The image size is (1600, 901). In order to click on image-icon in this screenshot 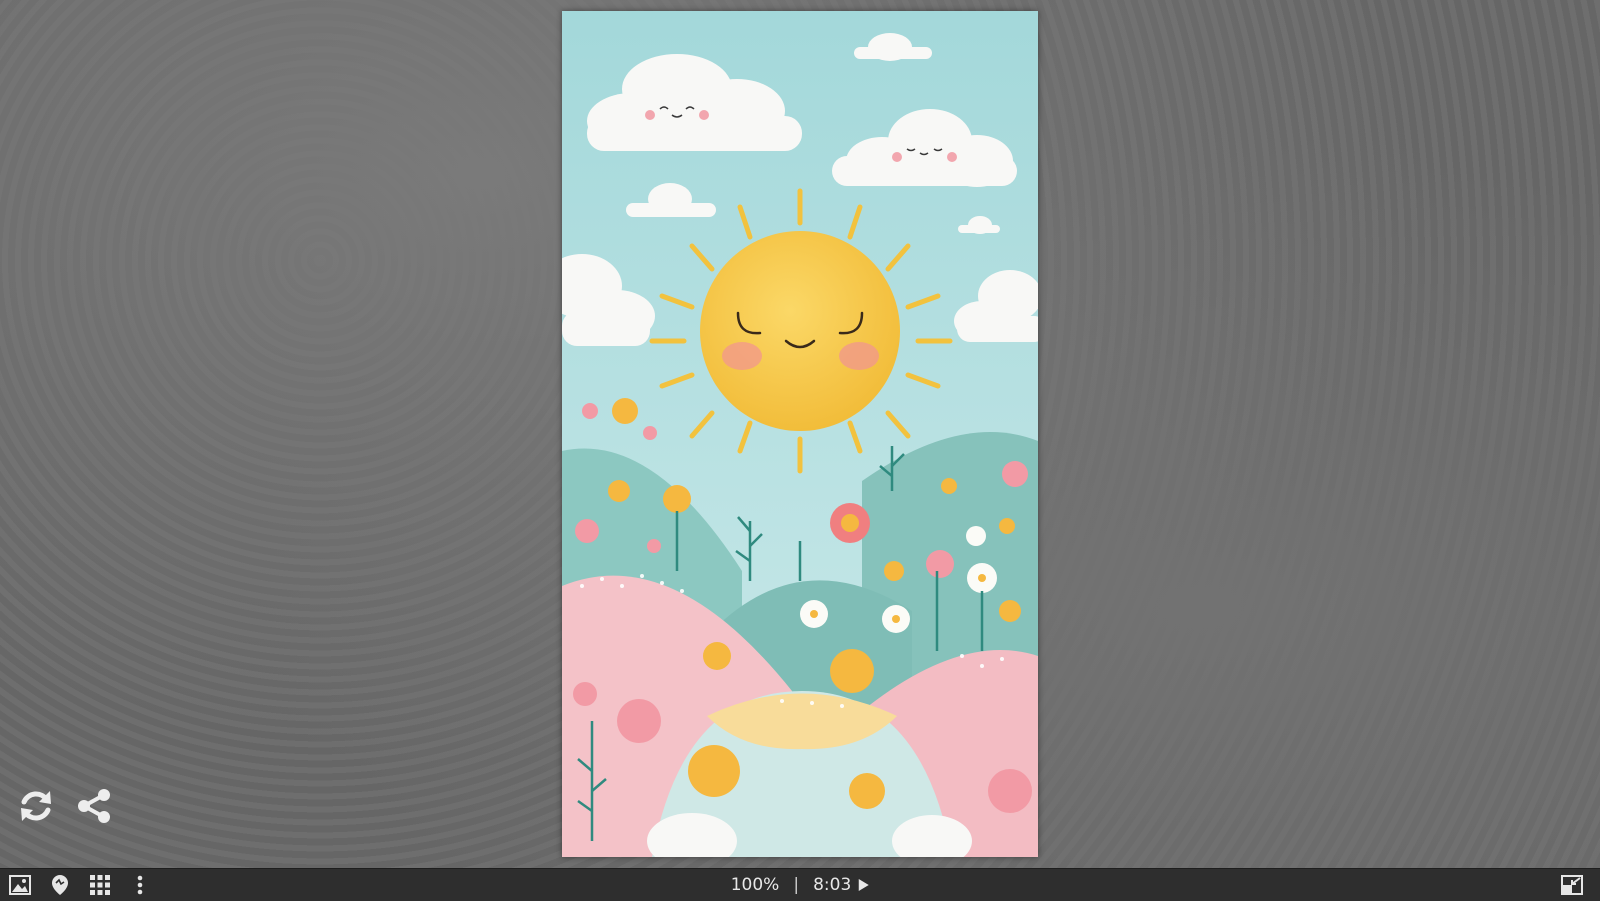, I will do `click(20, 885)`.